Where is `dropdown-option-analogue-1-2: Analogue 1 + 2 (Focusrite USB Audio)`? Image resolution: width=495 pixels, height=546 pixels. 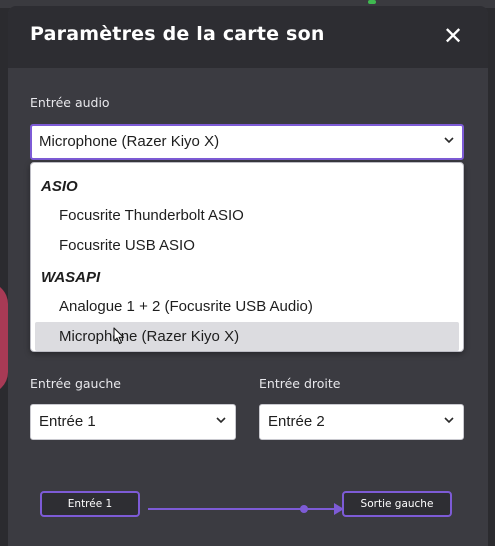 dropdown-option-analogue-1-2: Analogue 1 + 2 (Focusrite USB Audio) is located at coordinates (247, 306).